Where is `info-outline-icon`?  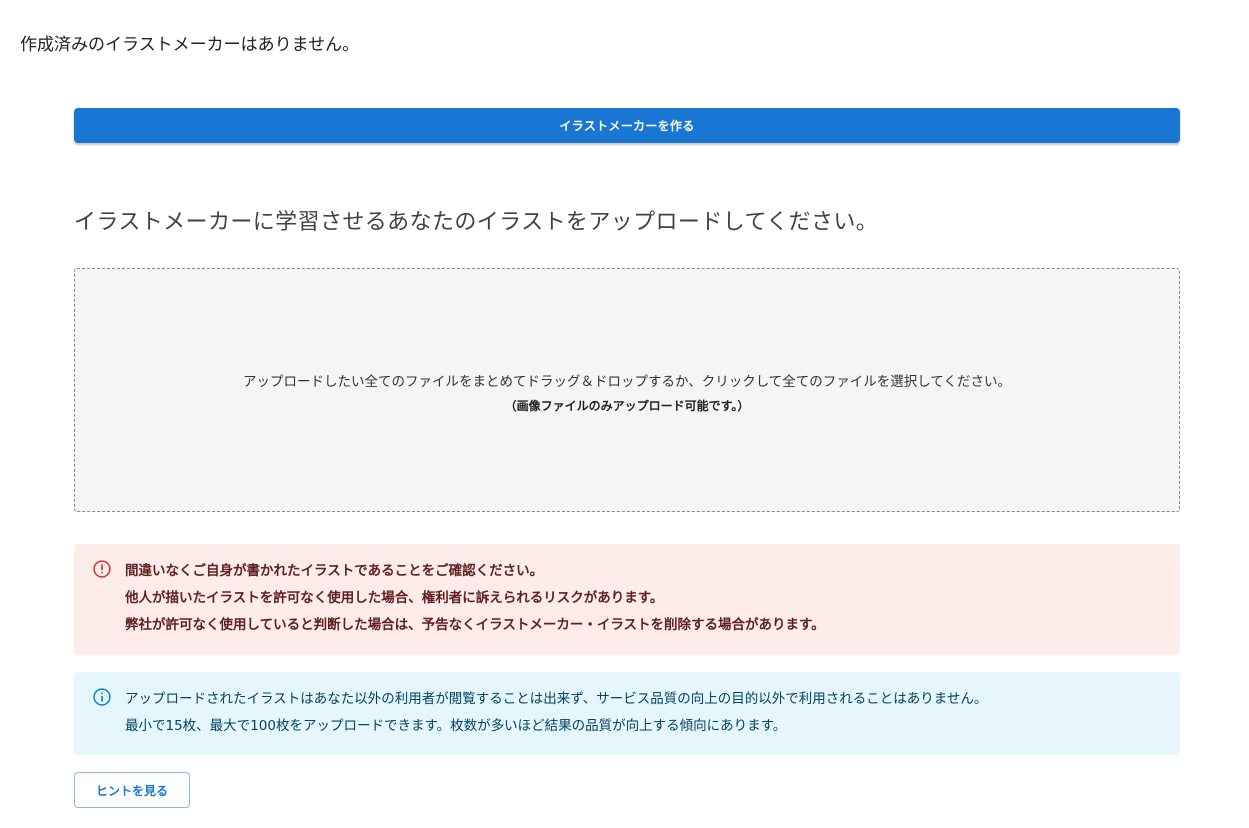 info-outline-icon is located at coordinates (102, 697).